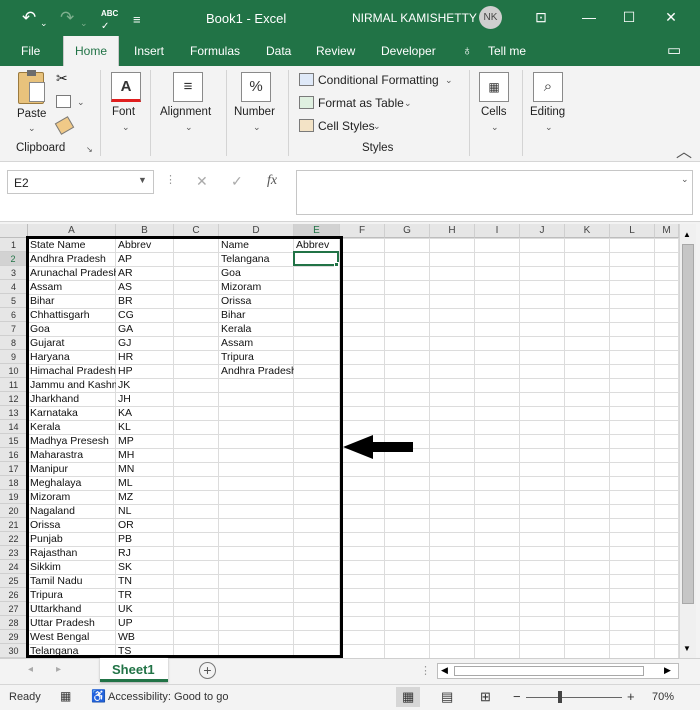  What do you see at coordinates (306, 102) in the screenshot?
I see `format-as-table-icon` at bounding box center [306, 102].